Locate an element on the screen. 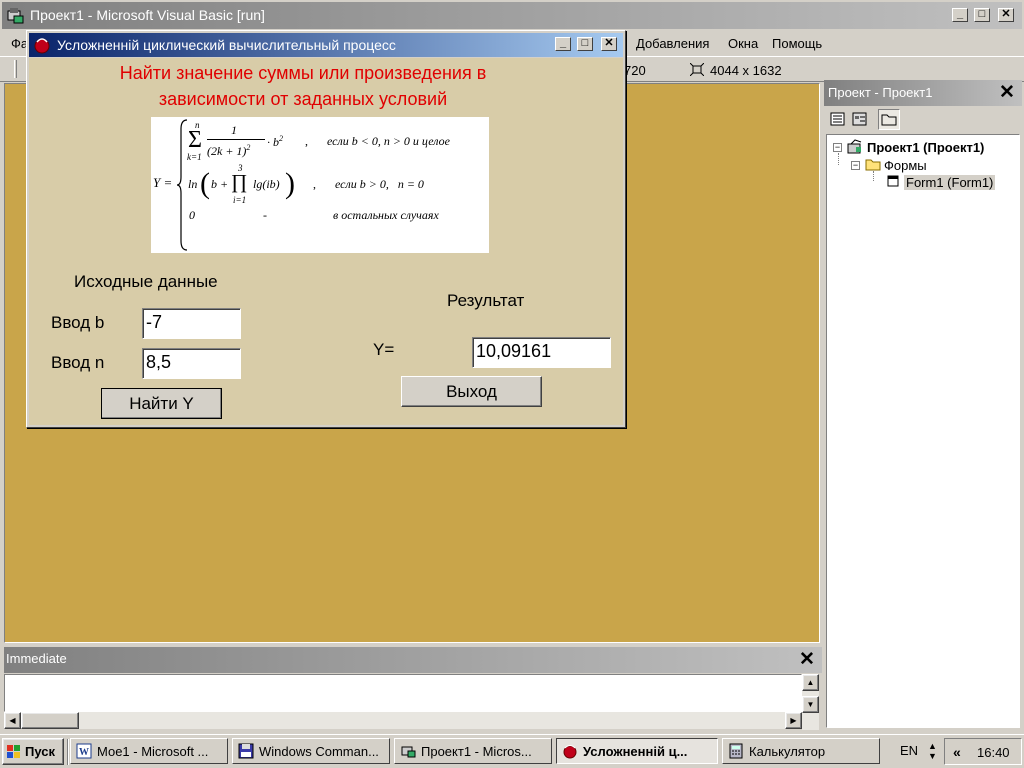 The height and width of the screenshot is (768, 1024). immediate-text-area is located at coordinates (403, 693).